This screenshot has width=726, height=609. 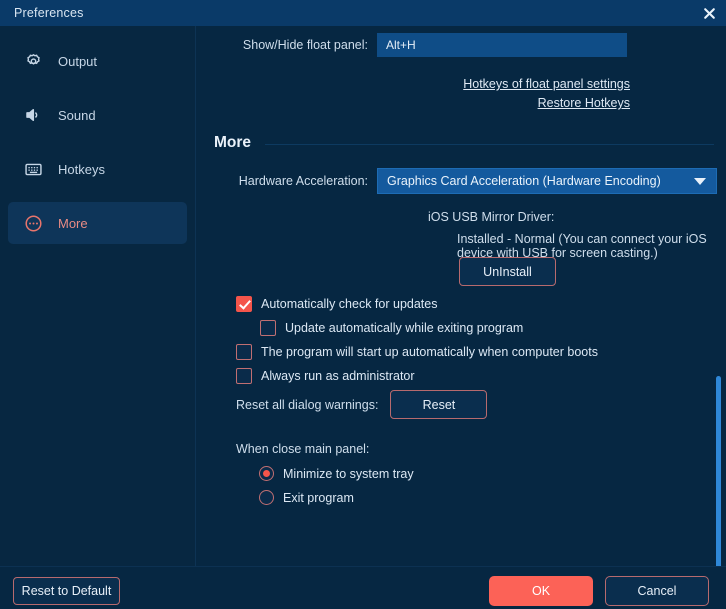 What do you see at coordinates (77, 115) in the screenshot?
I see `sidebar-item-label: Sound` at bounding box center [77, 115].